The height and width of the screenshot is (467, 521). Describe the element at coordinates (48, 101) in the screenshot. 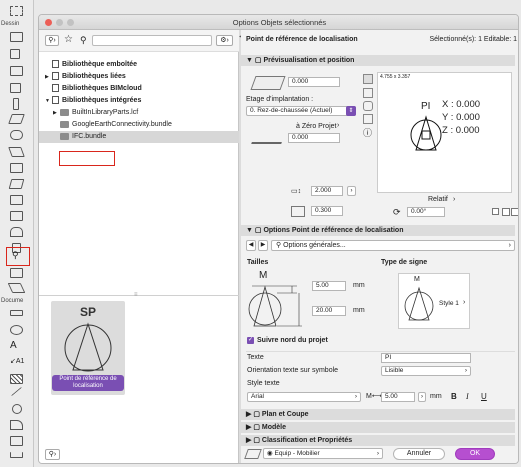

I see `disclosure-down-icon: ▼` at that location.